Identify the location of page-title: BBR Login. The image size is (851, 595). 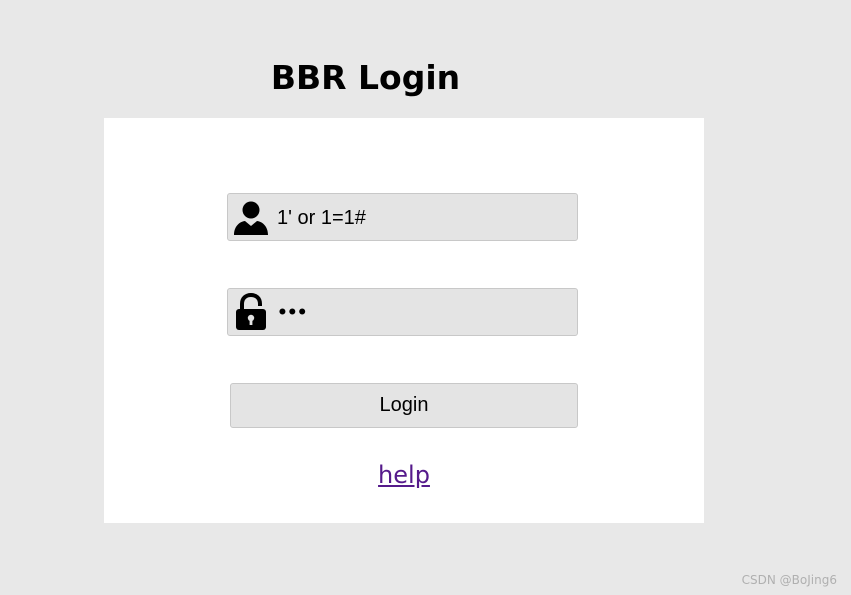
(365, 77).